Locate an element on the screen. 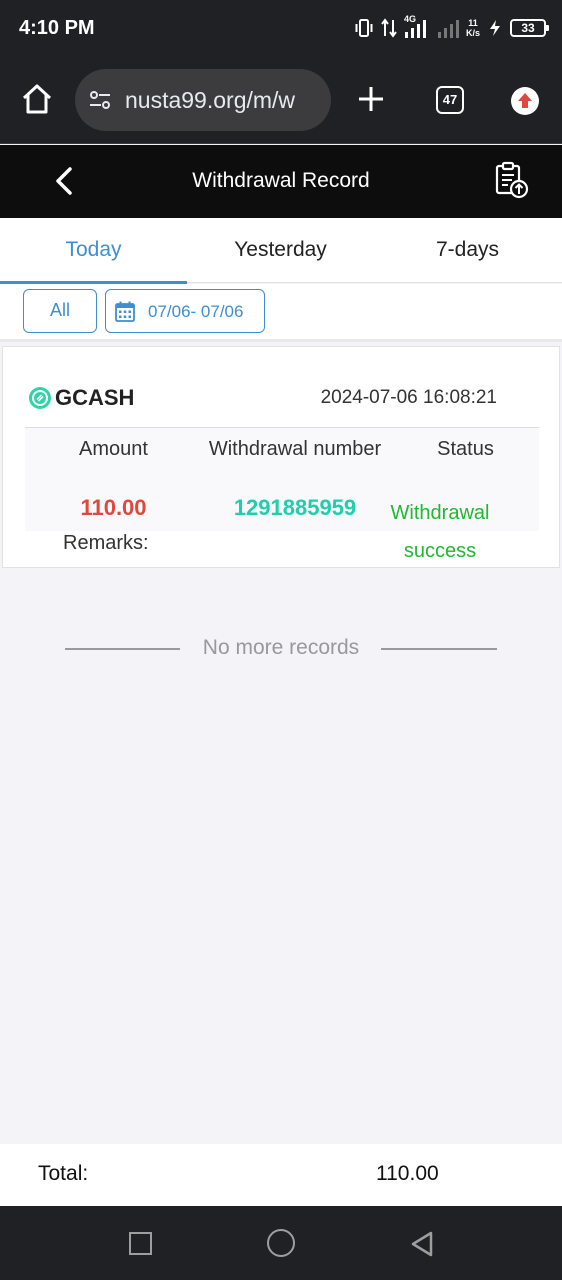 Image resolution: width=562 pixels, height=1280 pixels. tab-7-days: 7-days is located at coordinates (467, 250).